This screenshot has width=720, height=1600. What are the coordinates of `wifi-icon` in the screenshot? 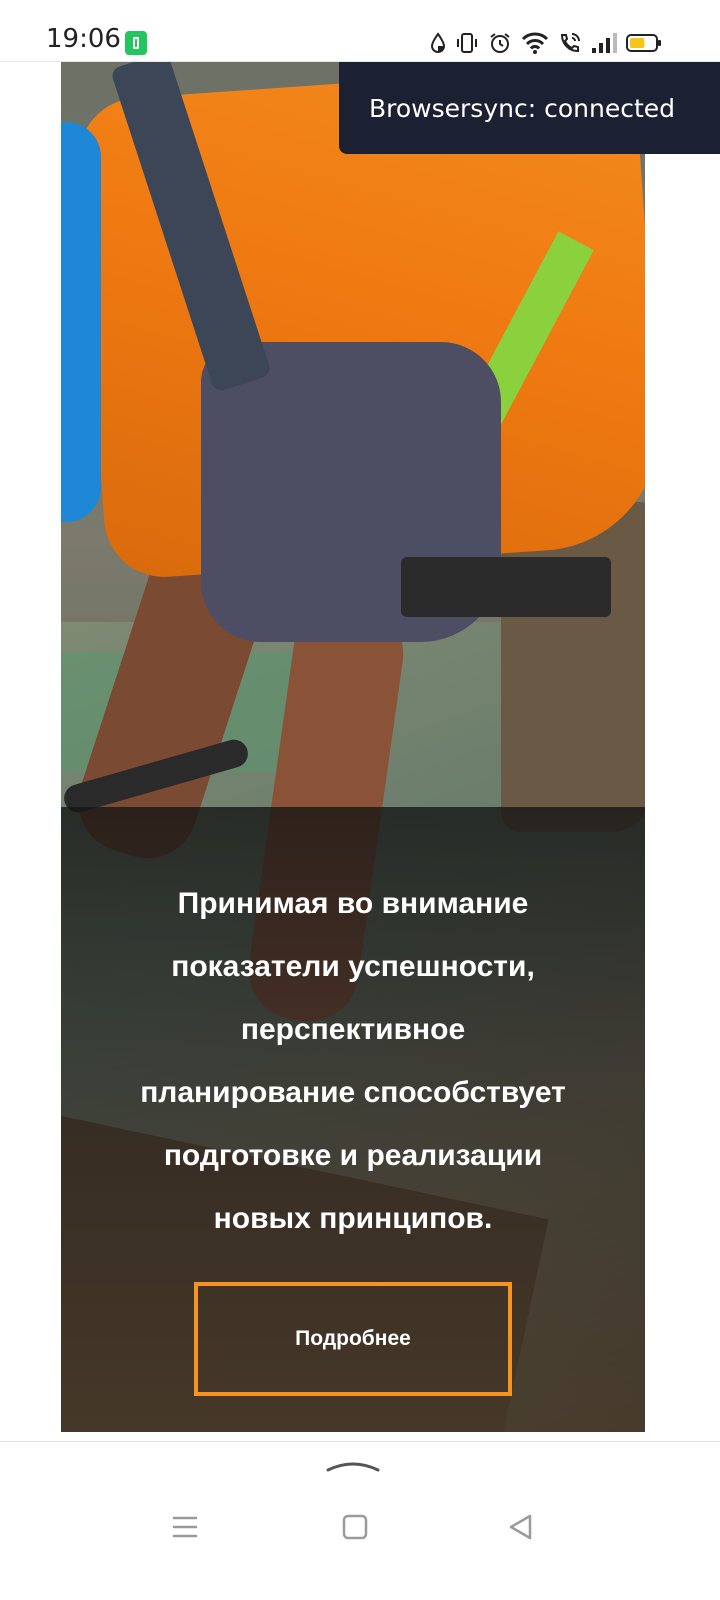 It's located at (535, 43).